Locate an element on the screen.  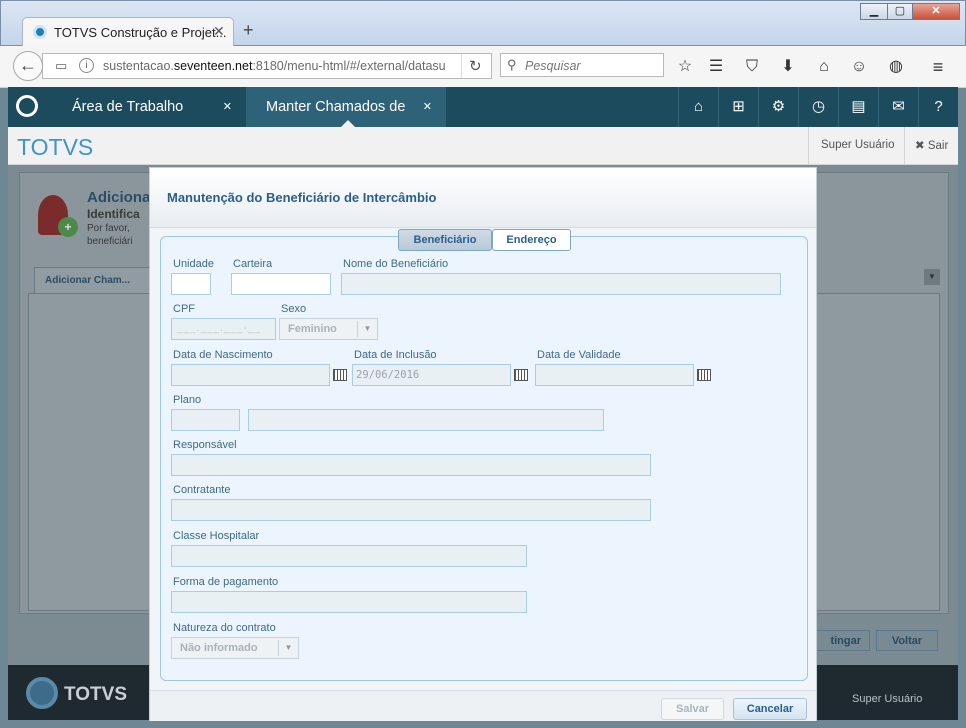
sexo-select: Feminino ▼ is located at coordinates (328, 329).